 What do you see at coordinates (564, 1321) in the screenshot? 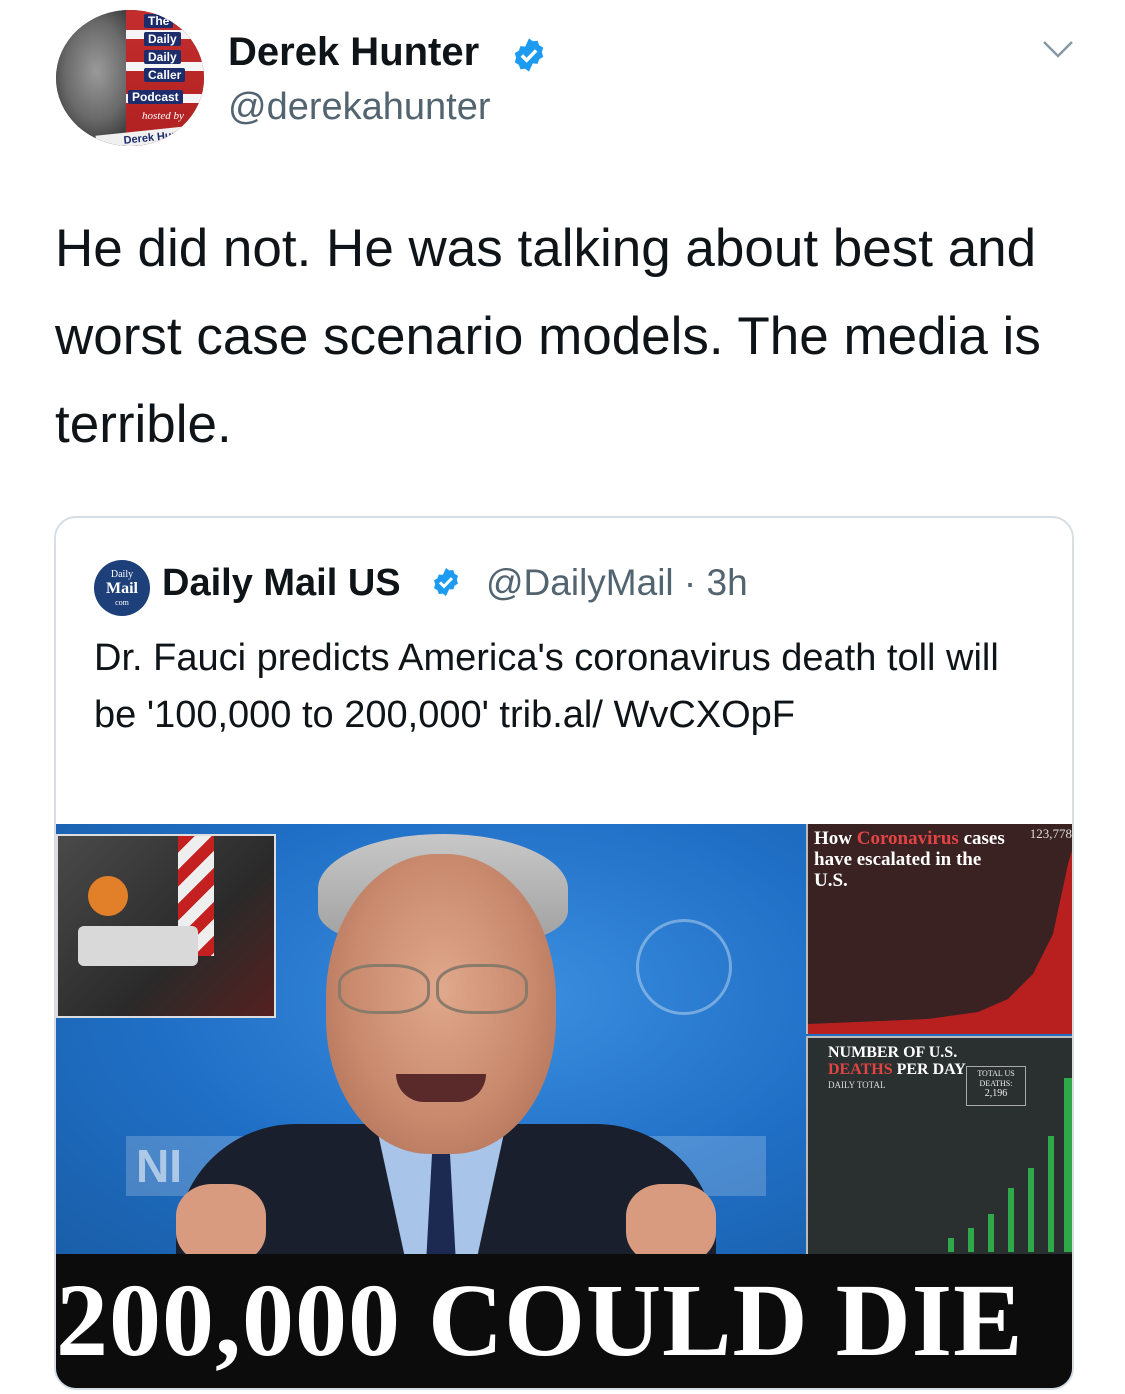
I see `media-headline: 200,000 COULD DIE` at bounding box center [564, 1321].